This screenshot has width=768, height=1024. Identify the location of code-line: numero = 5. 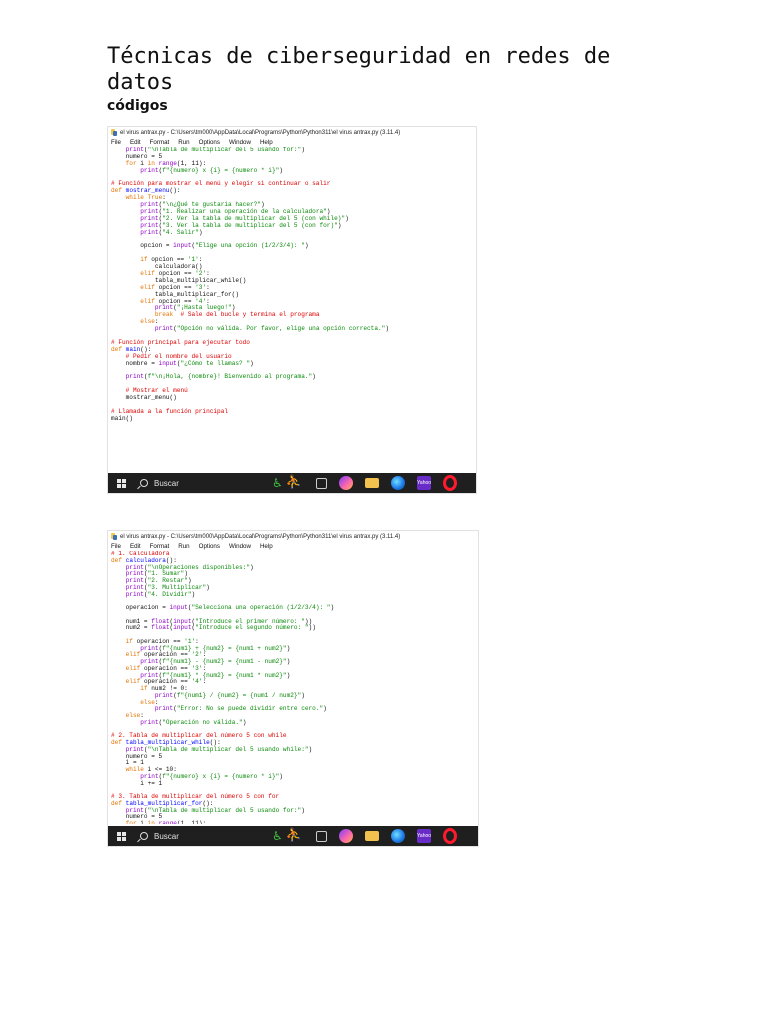
(137, 756).